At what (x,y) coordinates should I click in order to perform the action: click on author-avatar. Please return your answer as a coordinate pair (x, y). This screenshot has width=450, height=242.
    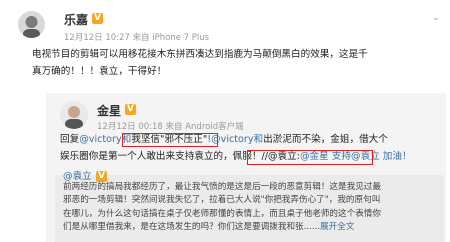
    Looking at the image, I should click on (31, 24).